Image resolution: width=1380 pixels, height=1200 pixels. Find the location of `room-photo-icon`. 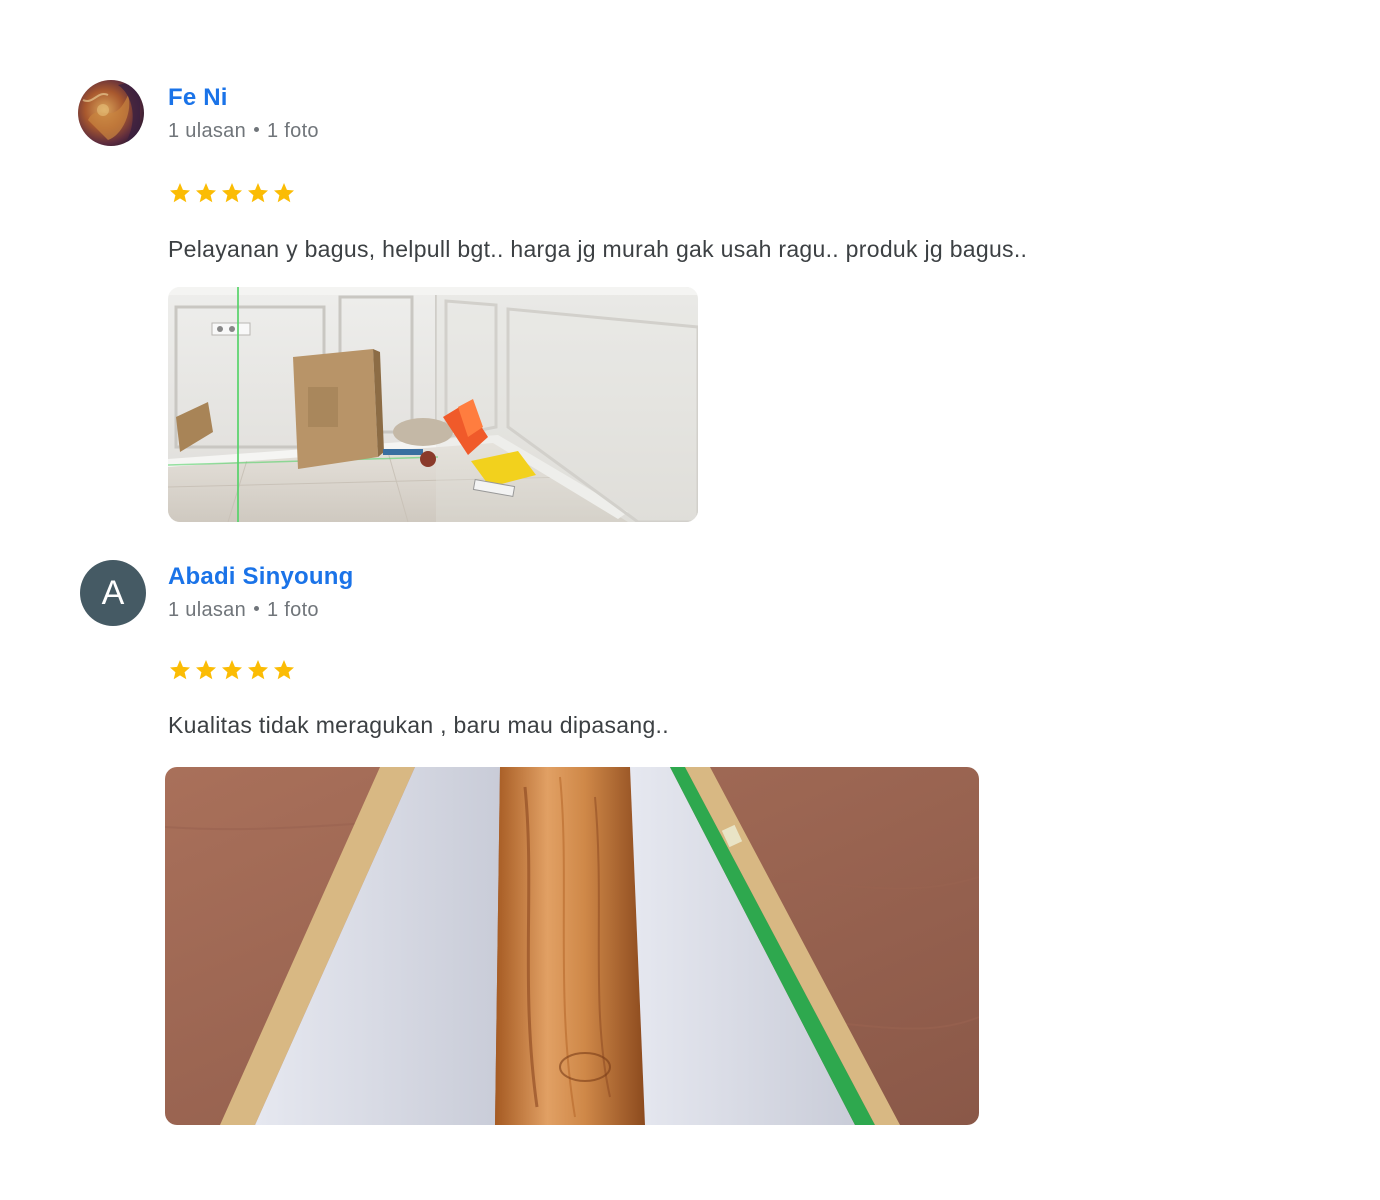

room-photo-icon is located at coordinates (433, 404).